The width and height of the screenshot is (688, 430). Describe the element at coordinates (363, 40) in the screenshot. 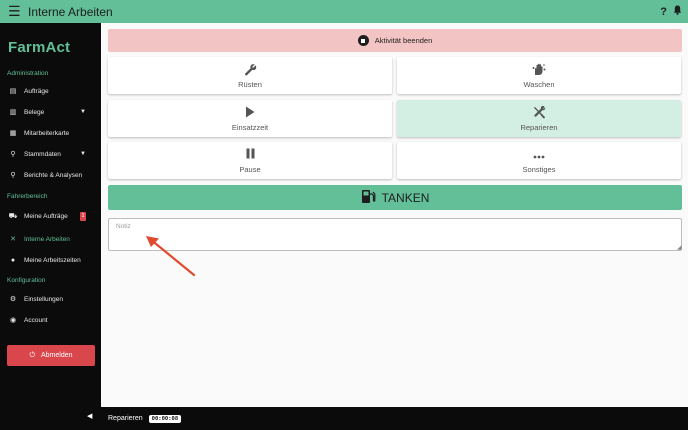

I see `stop-icon` at that location.